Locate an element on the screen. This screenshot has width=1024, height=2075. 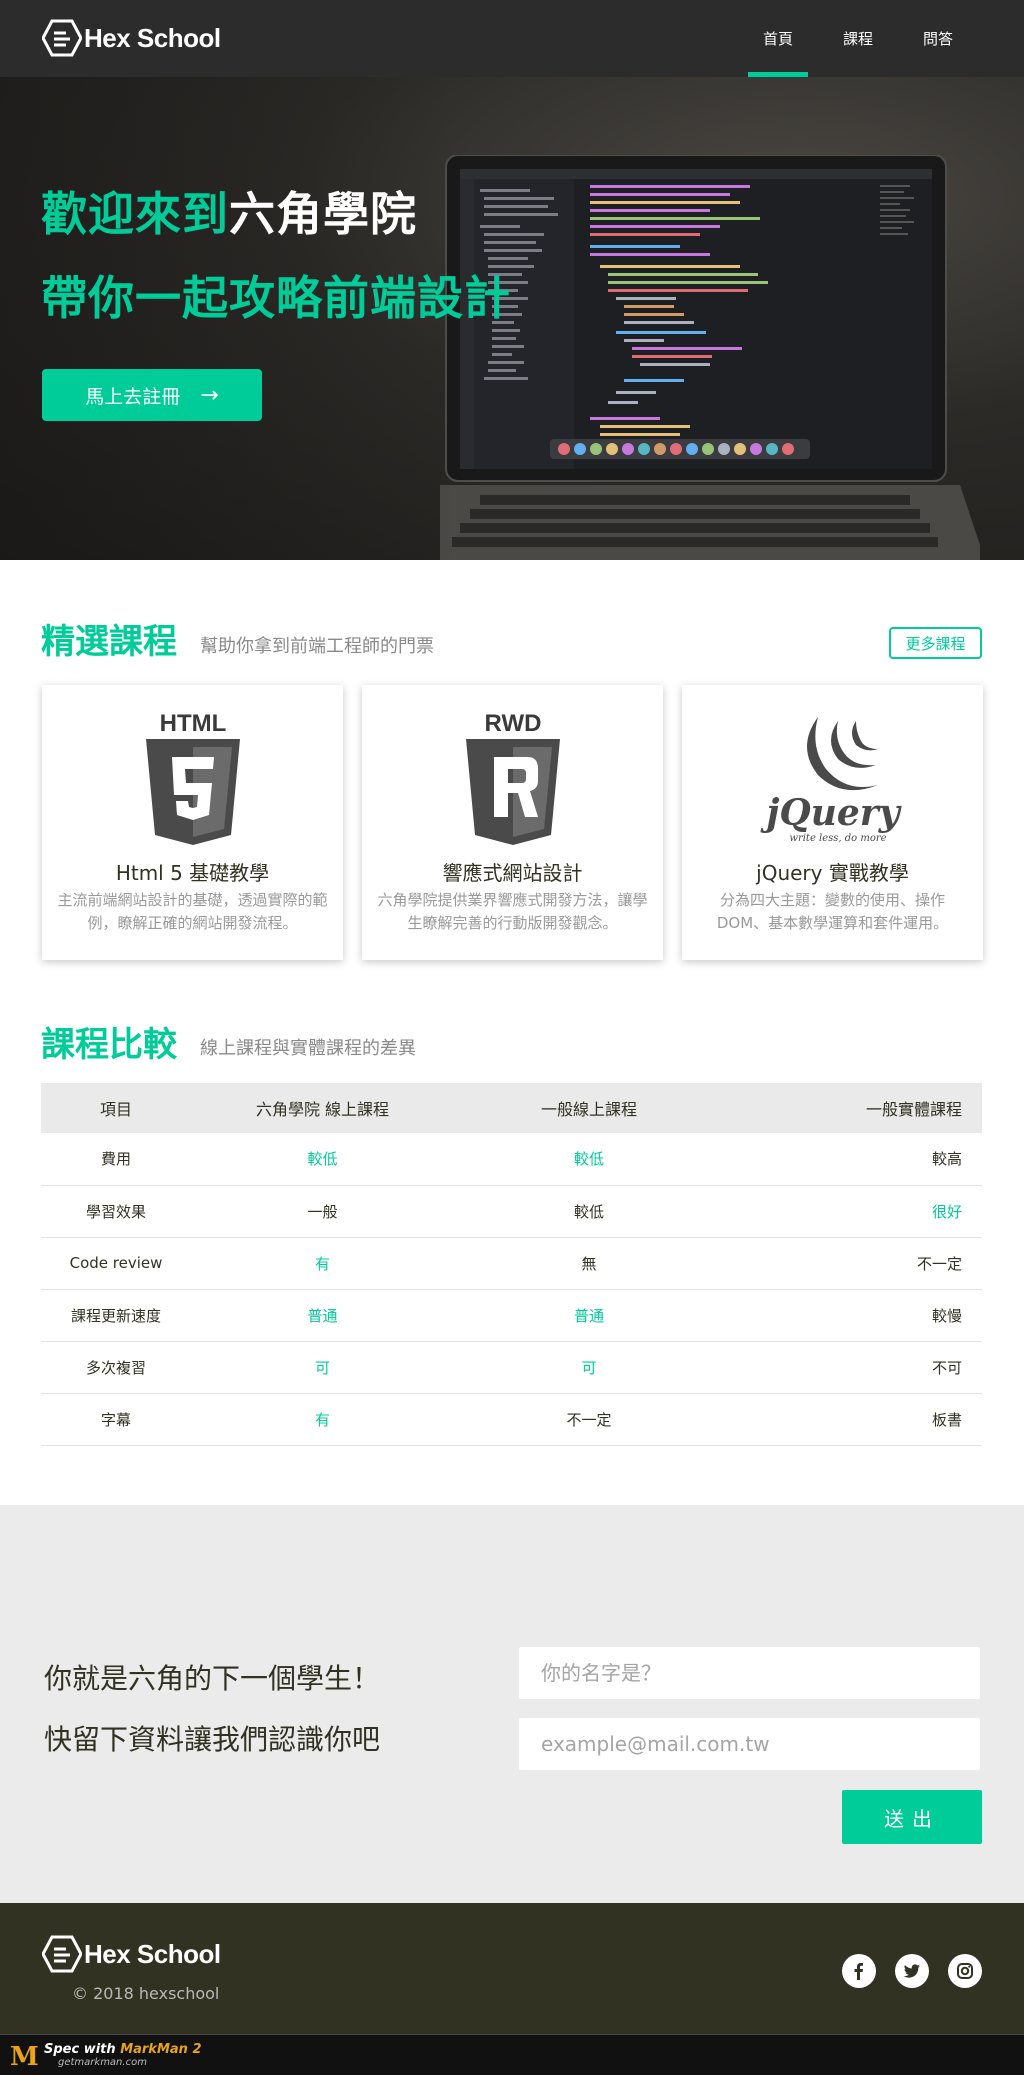
table-header-cell: 一般線上課程 is located at coordinates (589, 1108).